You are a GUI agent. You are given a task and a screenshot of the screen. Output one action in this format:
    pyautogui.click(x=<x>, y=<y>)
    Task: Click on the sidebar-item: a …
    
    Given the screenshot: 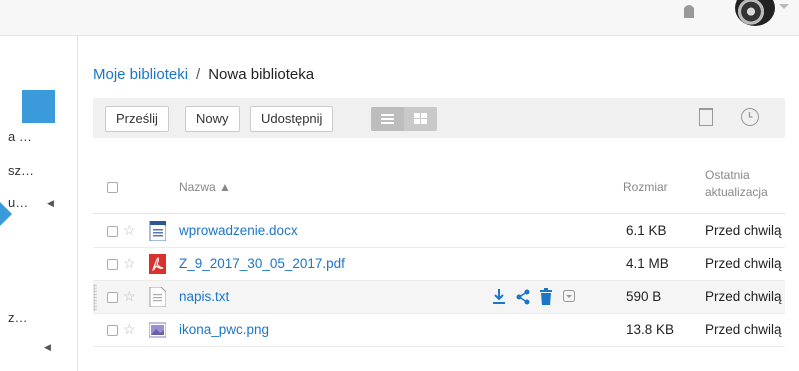 What is the action you would take?
    pyautogui.click(x=20, y=136)
    